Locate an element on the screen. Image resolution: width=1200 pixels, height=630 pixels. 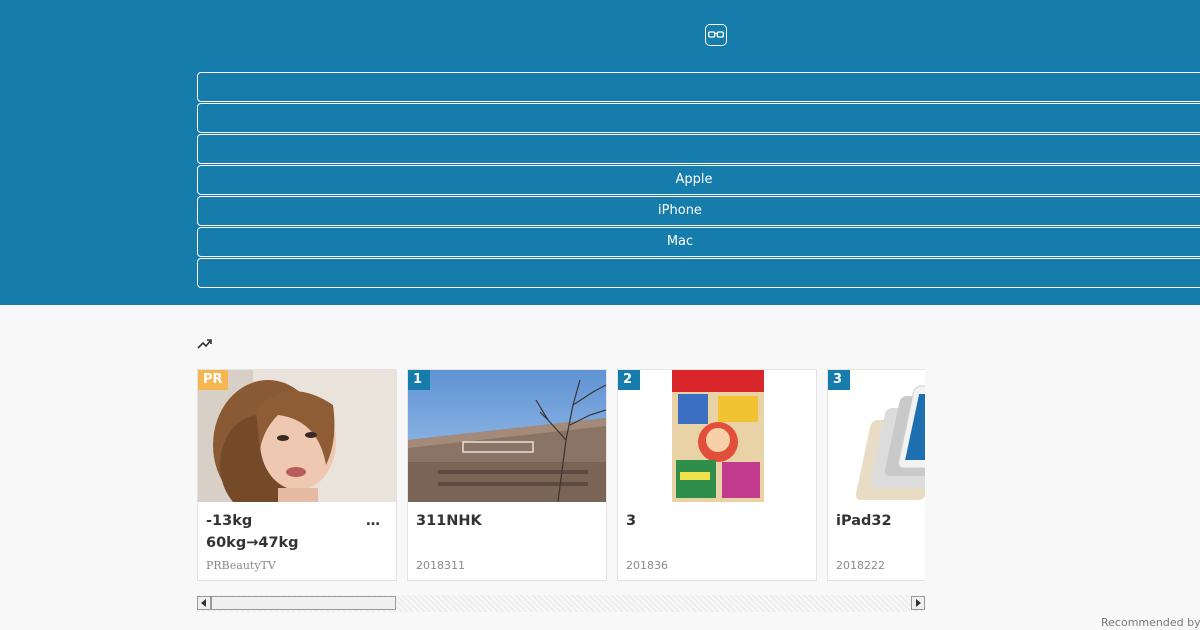
card-title: -13kg 60kg→47kg is located at coordinates (252, 532).